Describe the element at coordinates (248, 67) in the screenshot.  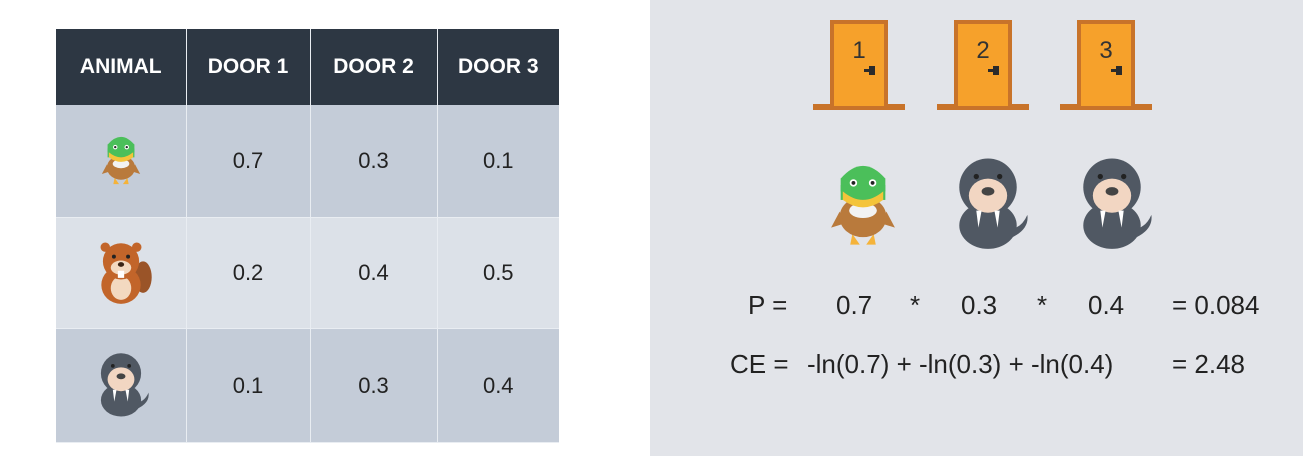
I see `header-door-1: DOOR 1` at that location.